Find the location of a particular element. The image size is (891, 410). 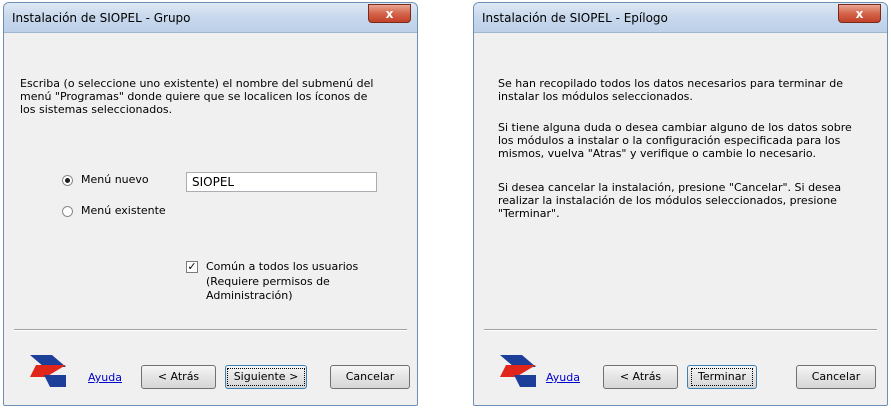

radio-new-menu-label: Menú nuevo is located at coordinates (115, 179).